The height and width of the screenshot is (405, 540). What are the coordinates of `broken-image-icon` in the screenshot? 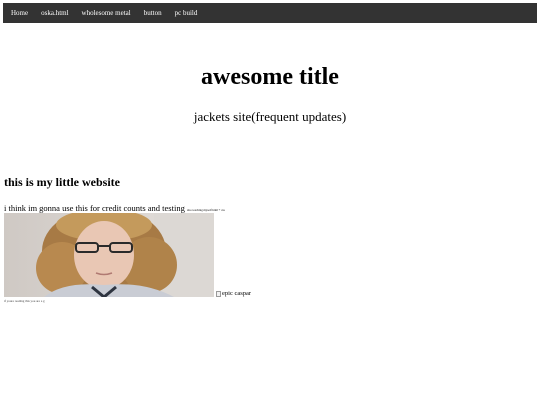 It's located at (218, 293).